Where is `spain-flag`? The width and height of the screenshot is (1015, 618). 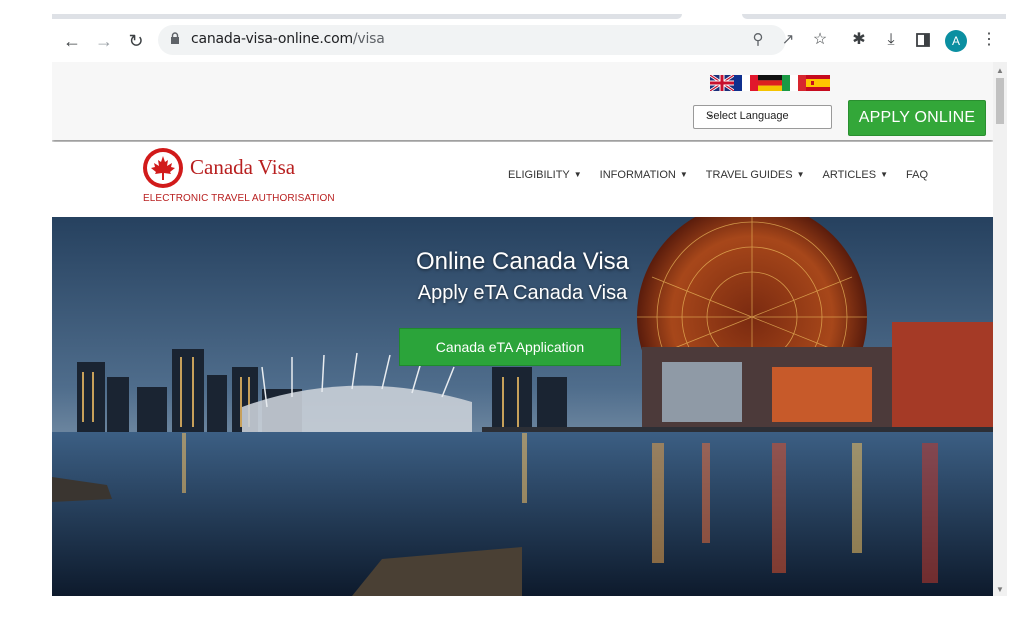 spain-flag is located at coordinates (818, 83).